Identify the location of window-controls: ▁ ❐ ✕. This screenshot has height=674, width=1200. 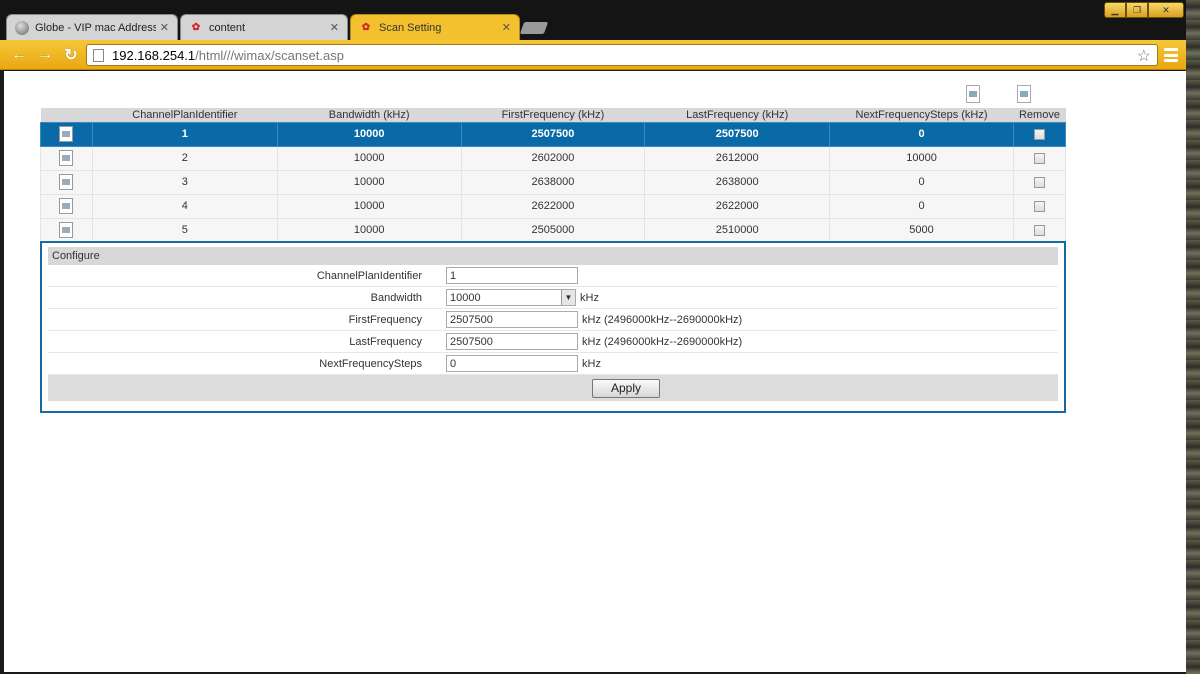
(1144, 10).